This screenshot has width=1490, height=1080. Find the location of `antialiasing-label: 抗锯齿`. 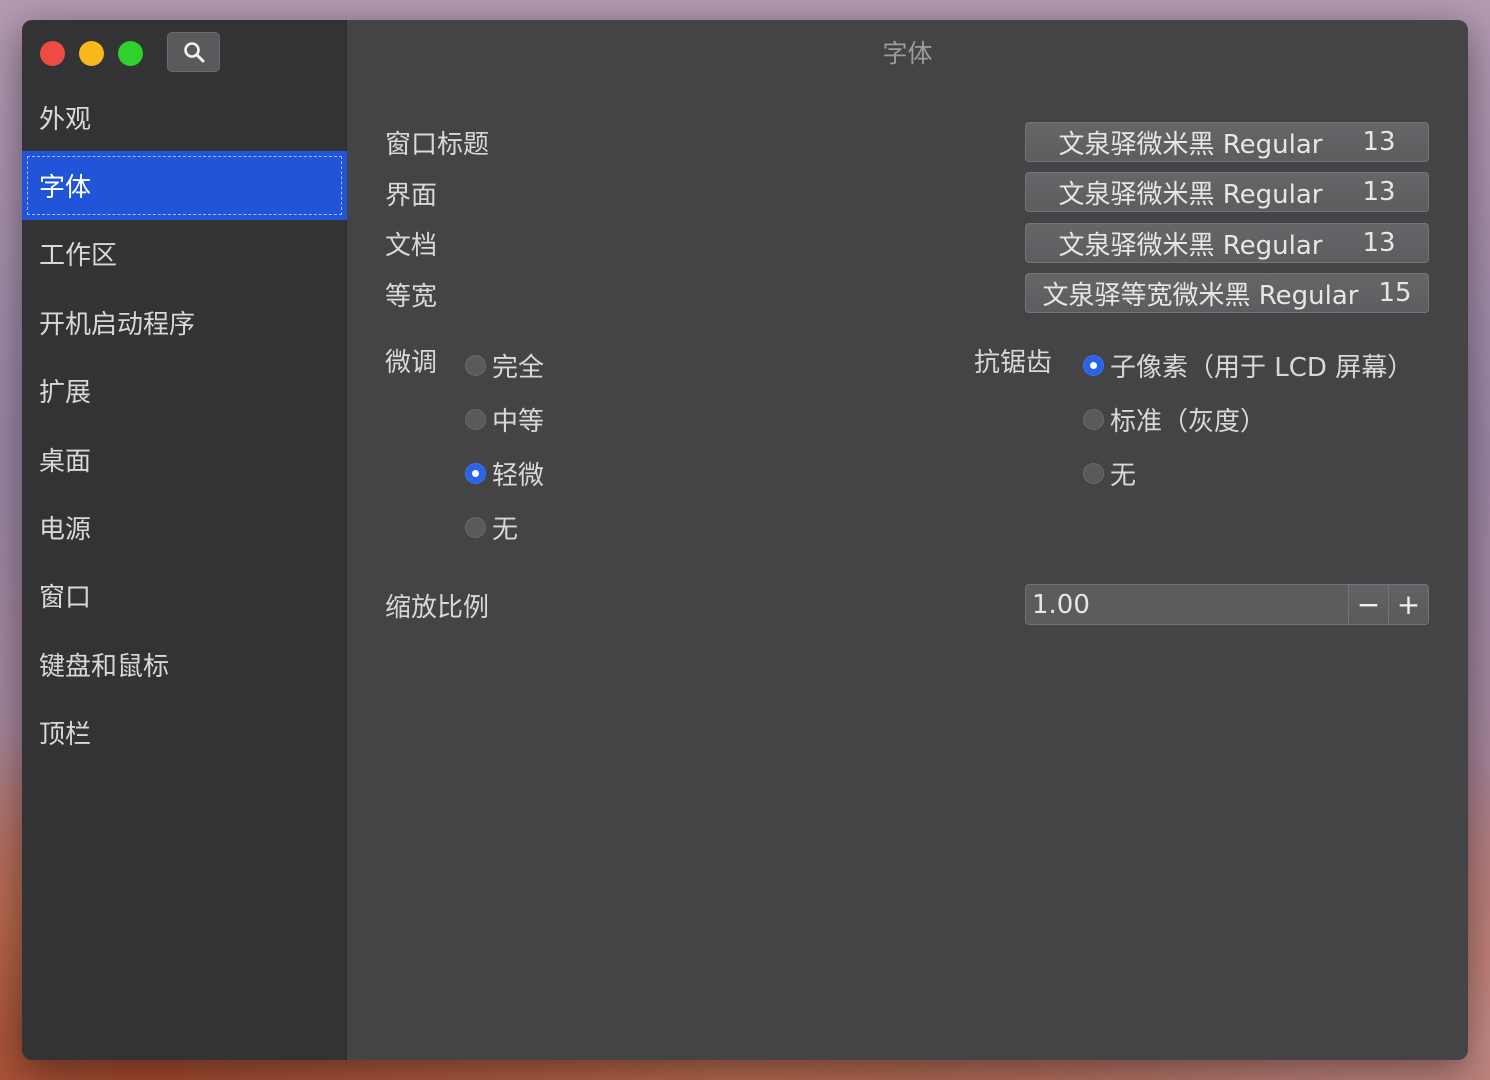

antialiasing-label: 抗锯齿 is located at coordinates (1013, 363).